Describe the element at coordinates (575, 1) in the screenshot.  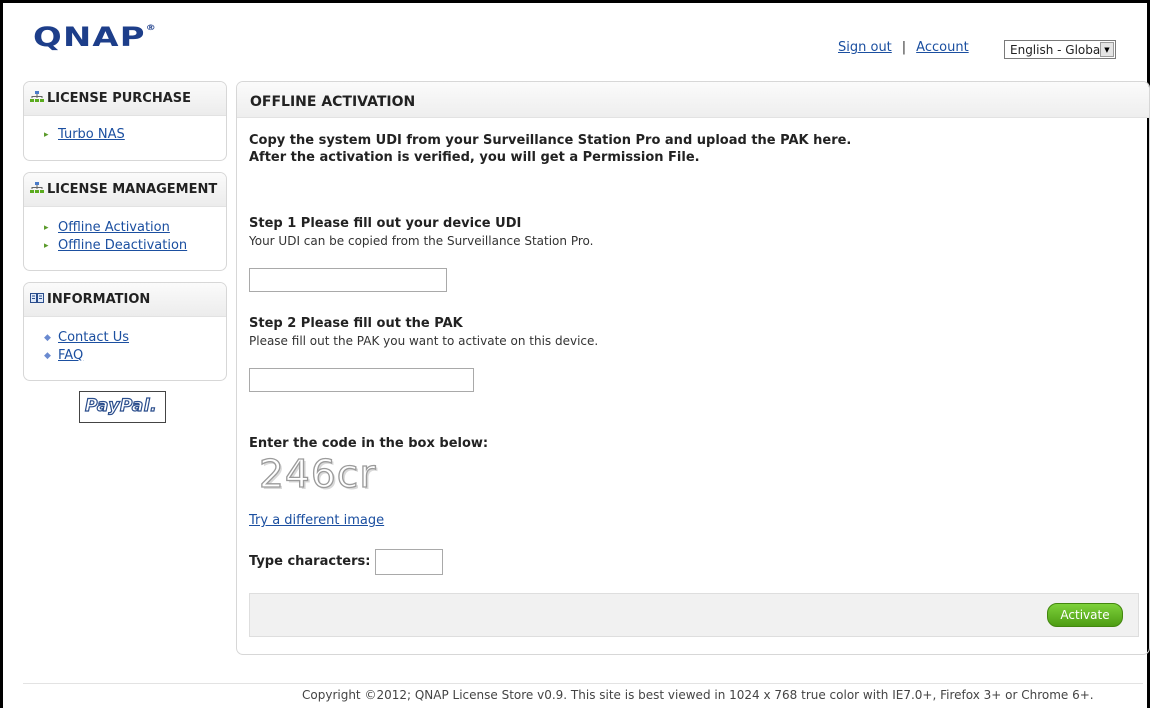
I see `window-border-top` at that location.